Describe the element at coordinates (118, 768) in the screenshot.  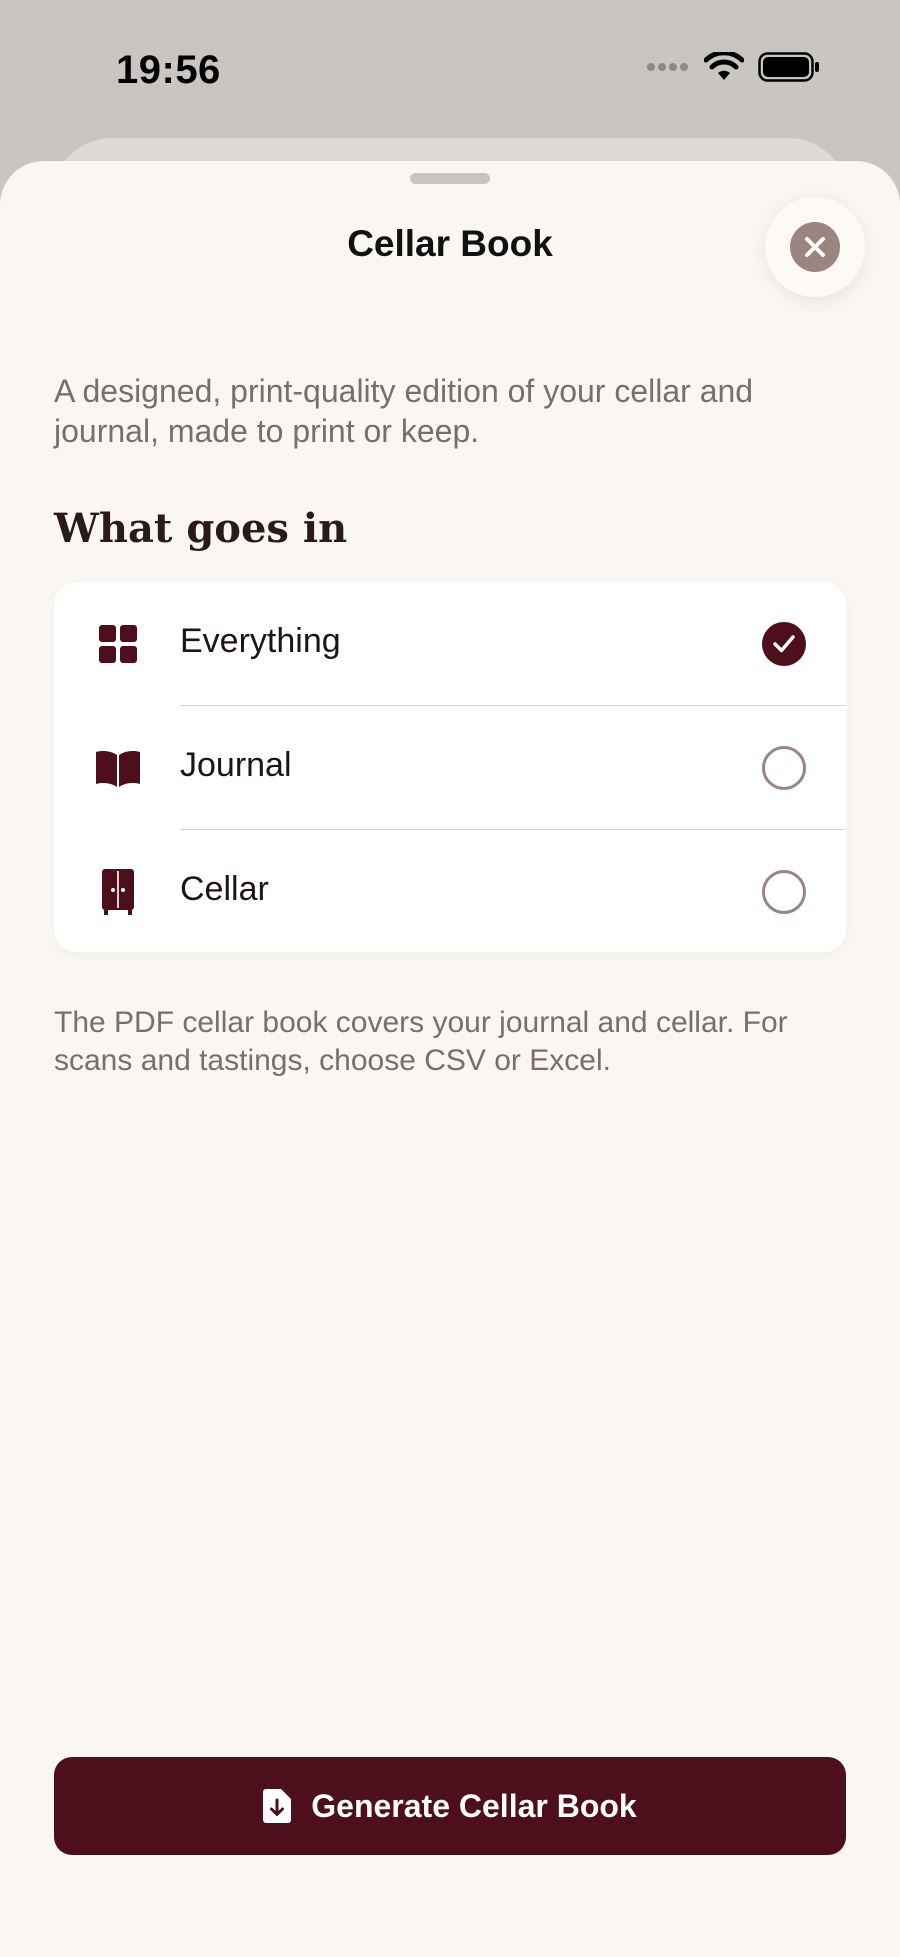
I see `book-icon` at that location.